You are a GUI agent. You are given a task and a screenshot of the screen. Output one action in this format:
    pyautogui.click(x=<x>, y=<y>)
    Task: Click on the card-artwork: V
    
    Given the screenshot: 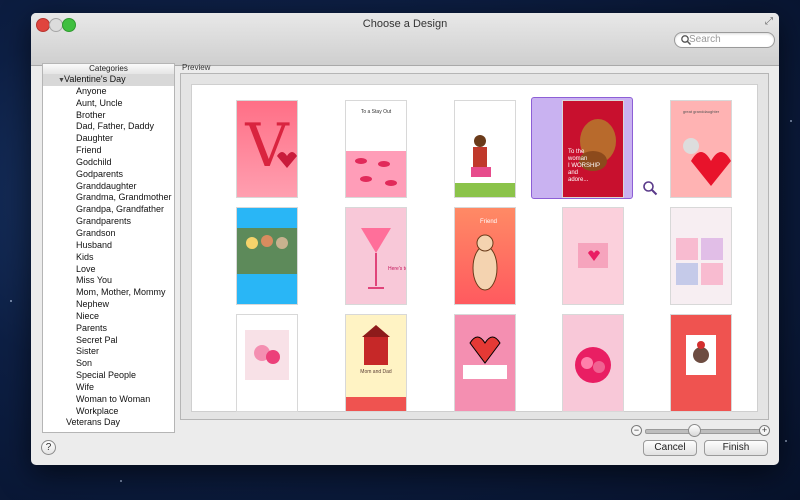 What is the action you would take?
    pyautogui.click(x=270, y=146)
    